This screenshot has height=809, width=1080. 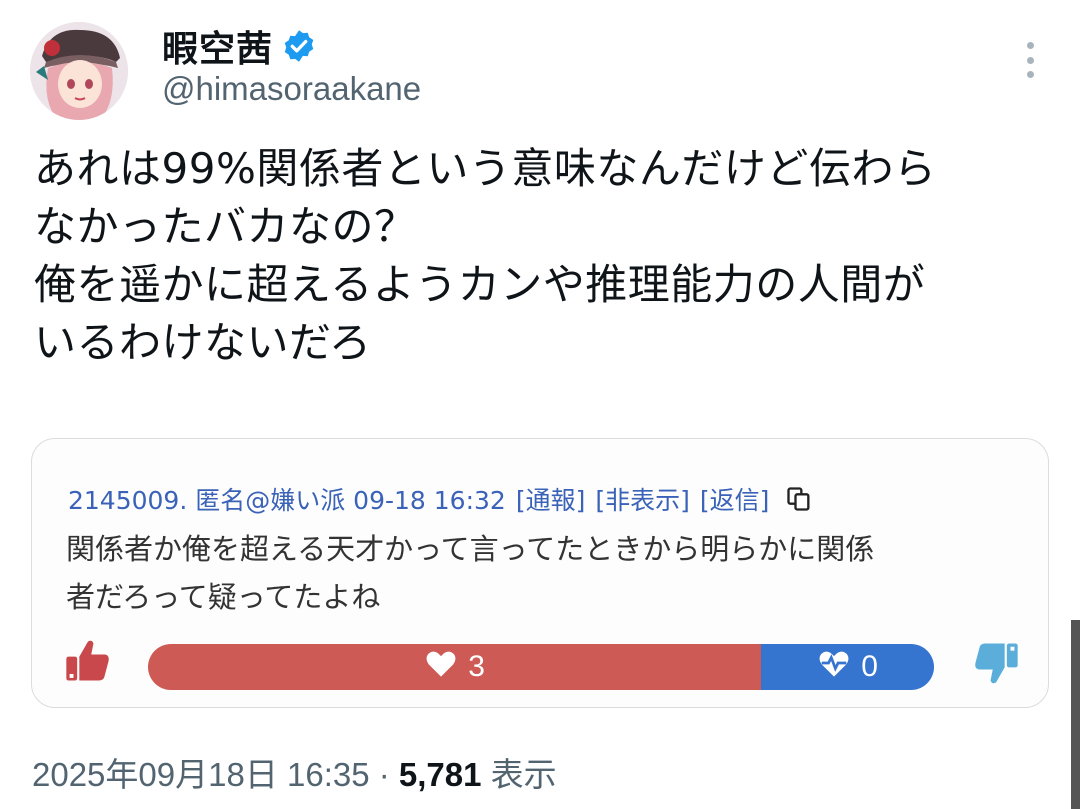 What do you see at coordinates (546, 573) in the screenshot?
I see `post-comment: 関係者か俺を超える天才かって言ってたときから明らかに関係 者だろって疑ってたよね` at bounding box center [546, 573].